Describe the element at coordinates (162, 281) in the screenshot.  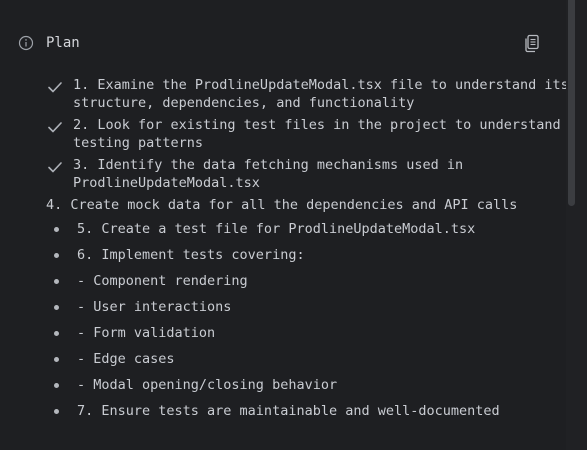
I see `plan-step-text: - Component rendering` at that location.